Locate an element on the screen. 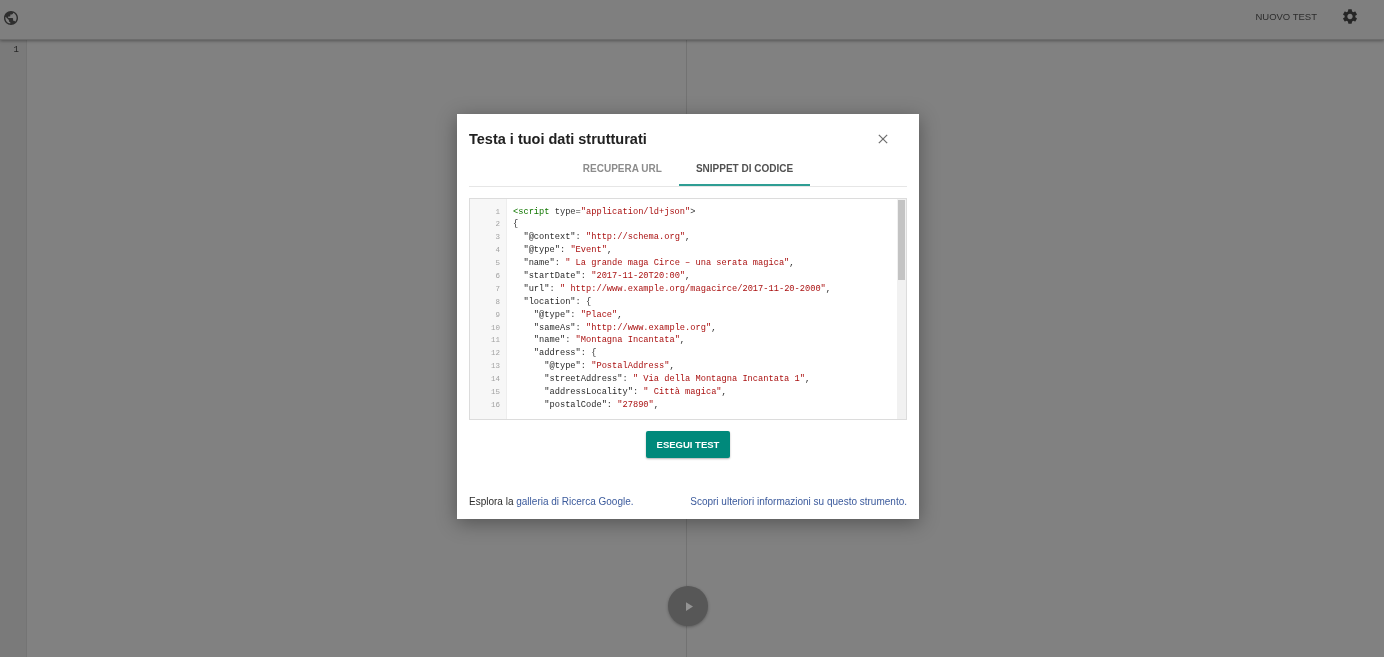 This screenshot has height=657, width=1384. play-icon is located at coordinates (689, 606).